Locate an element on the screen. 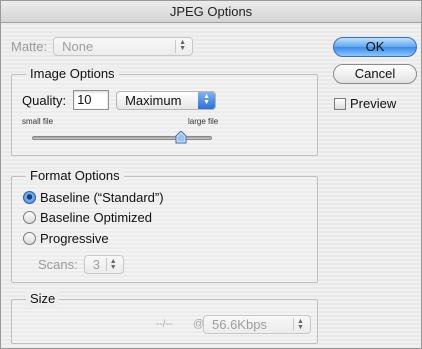  scans-popup: 3 ▲ ▼ is located at coordinates (103, 264).